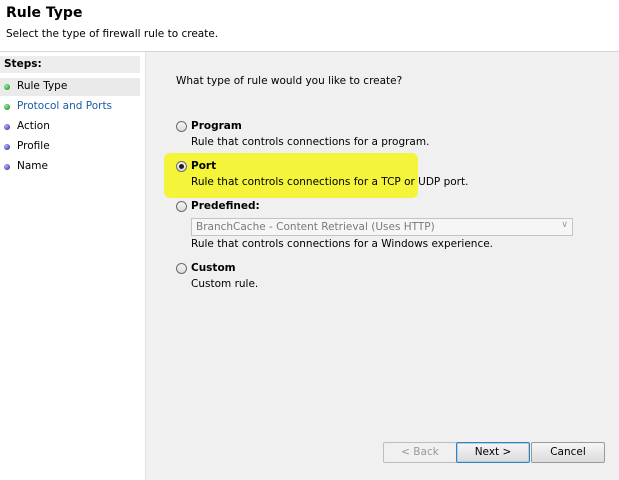 The height and width of the screenshot is (480, 619). Describe the element at coordinates (33, 146) in the screenshot. I see `step-label: Profile` at that location.